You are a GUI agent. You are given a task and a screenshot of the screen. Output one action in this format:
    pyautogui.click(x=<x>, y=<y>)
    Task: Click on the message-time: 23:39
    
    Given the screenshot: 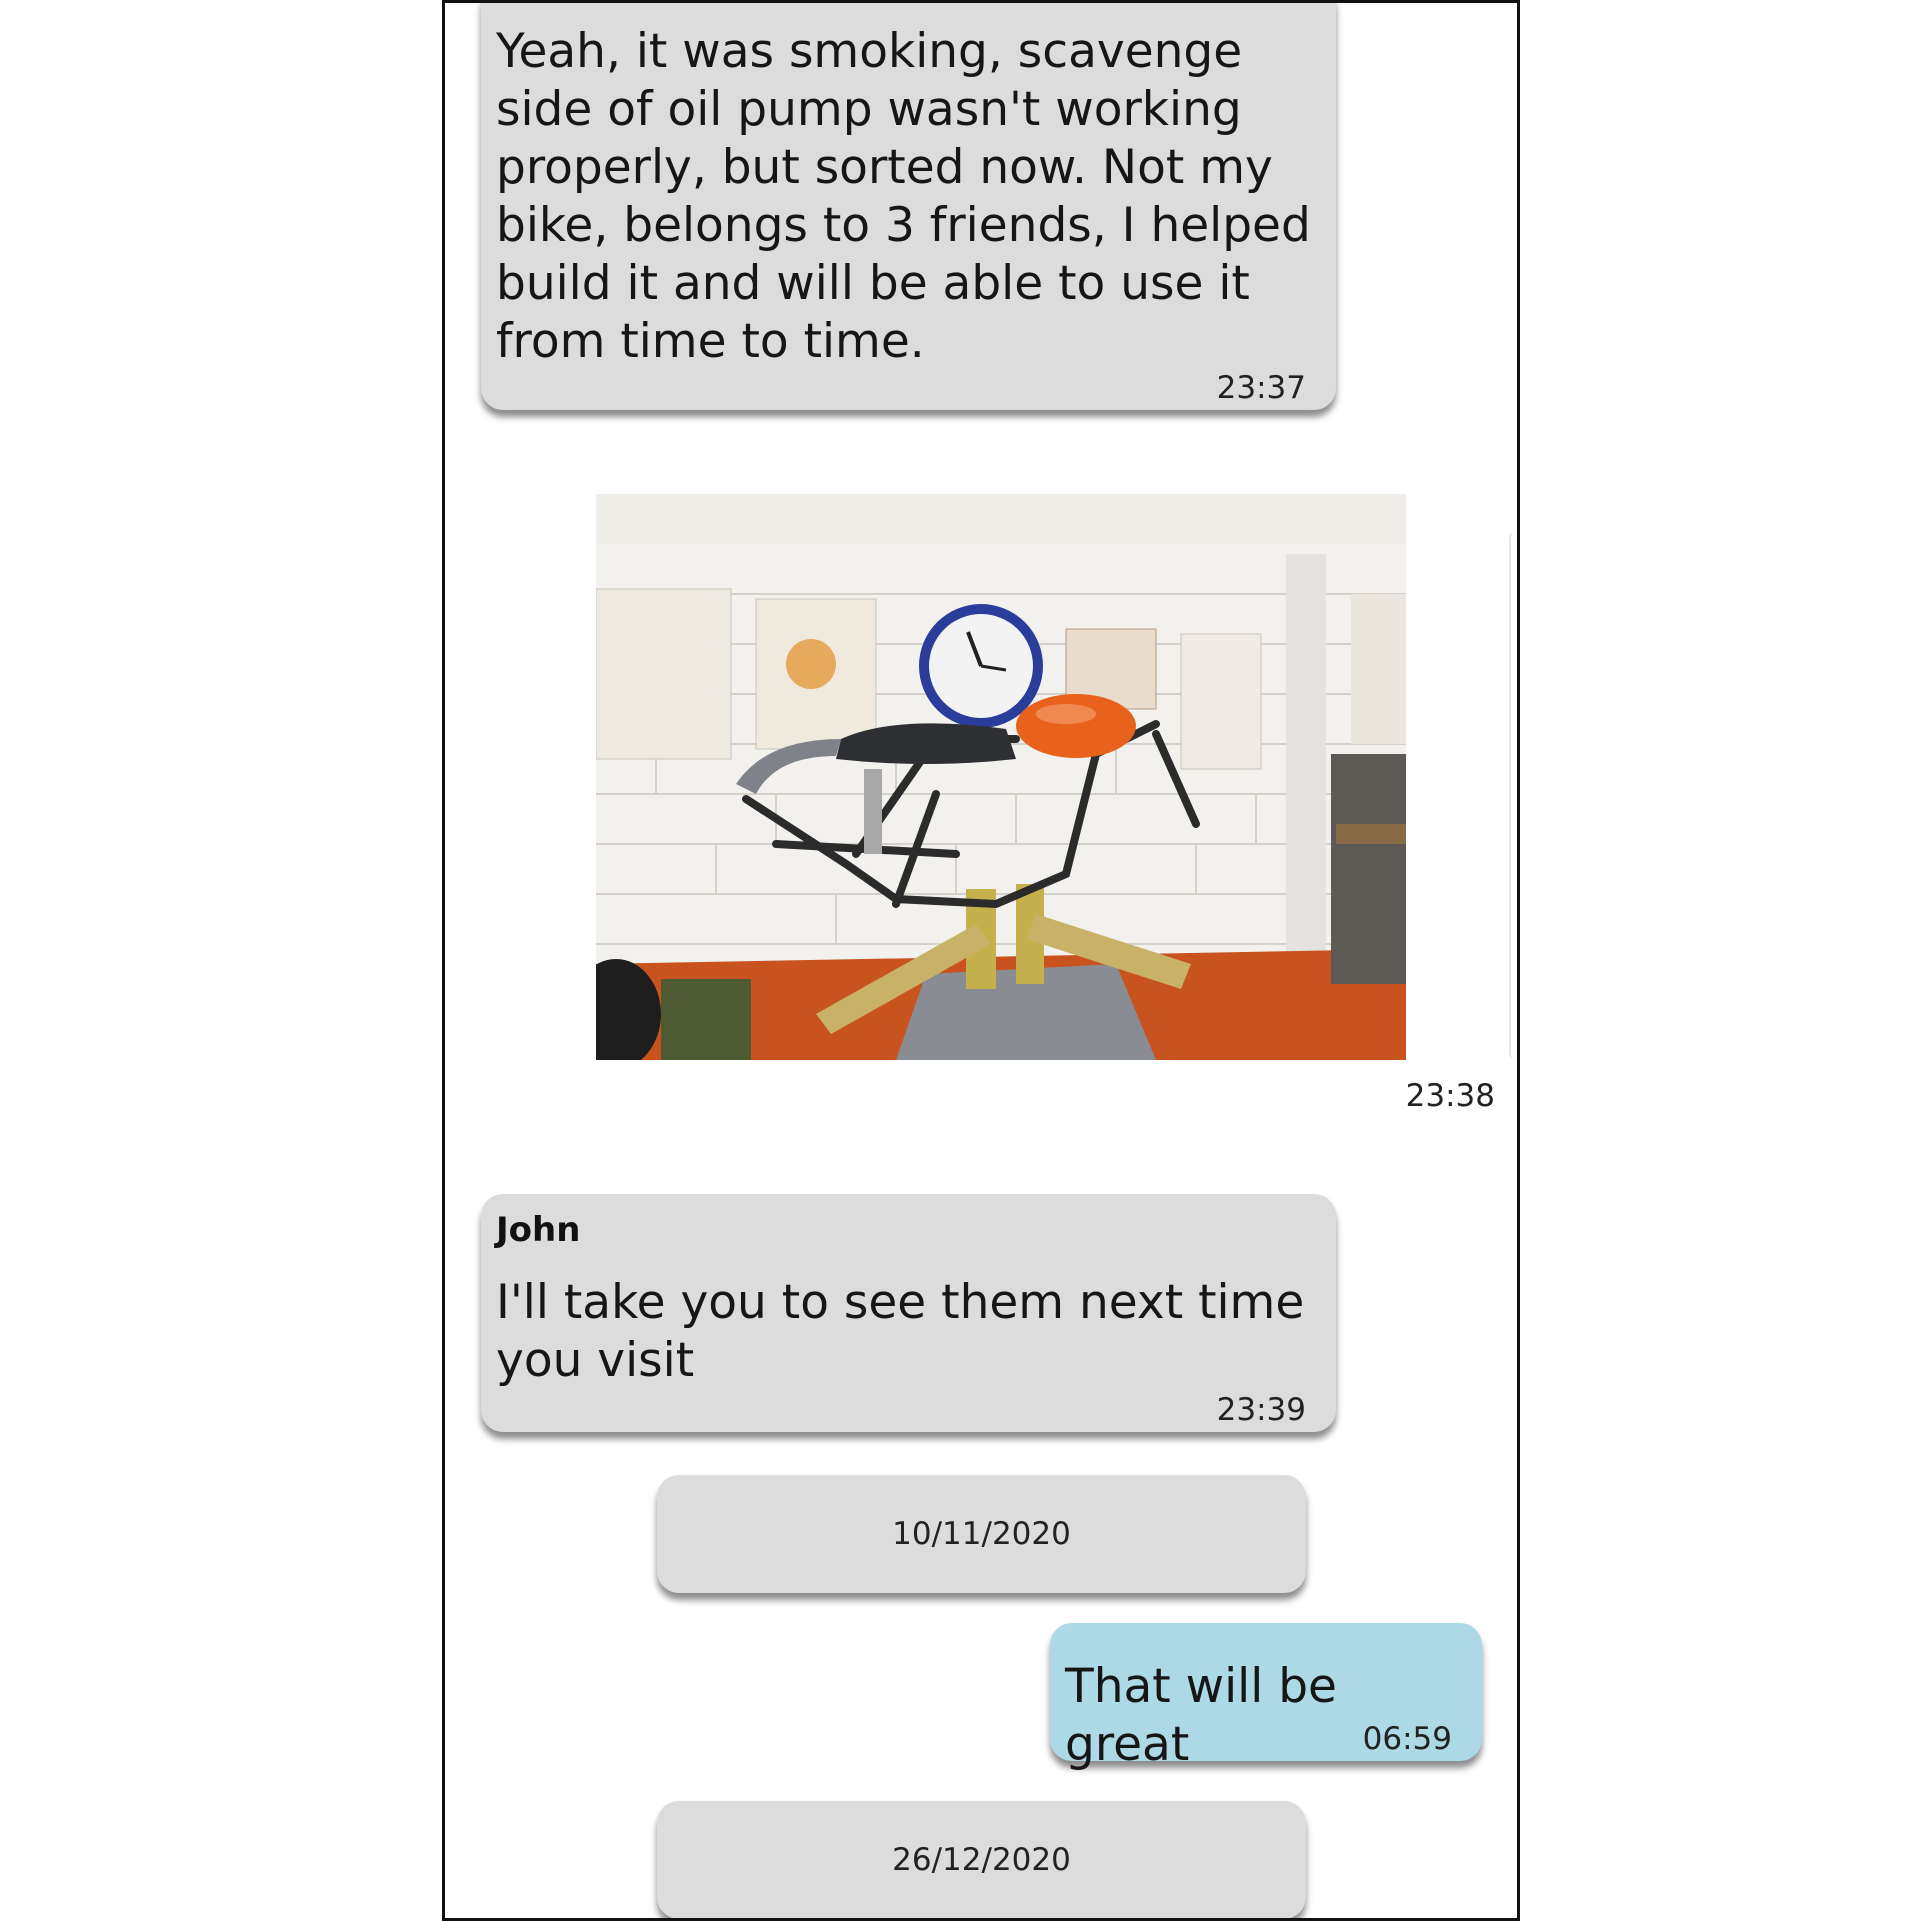 What is the action you would take?
    pyautogui.click(x=1261, y=1410)
    